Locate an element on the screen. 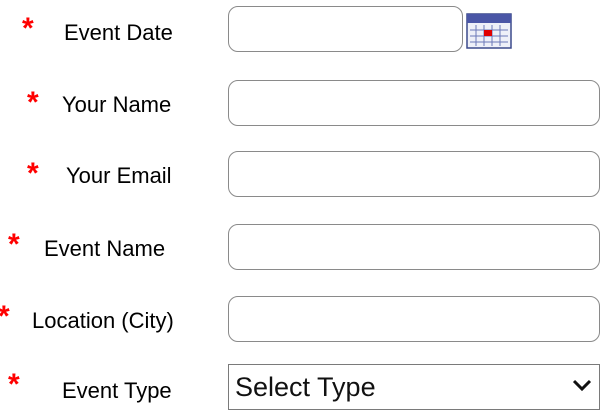  event-date-label: Event Date is located at coordinates (118, 32).